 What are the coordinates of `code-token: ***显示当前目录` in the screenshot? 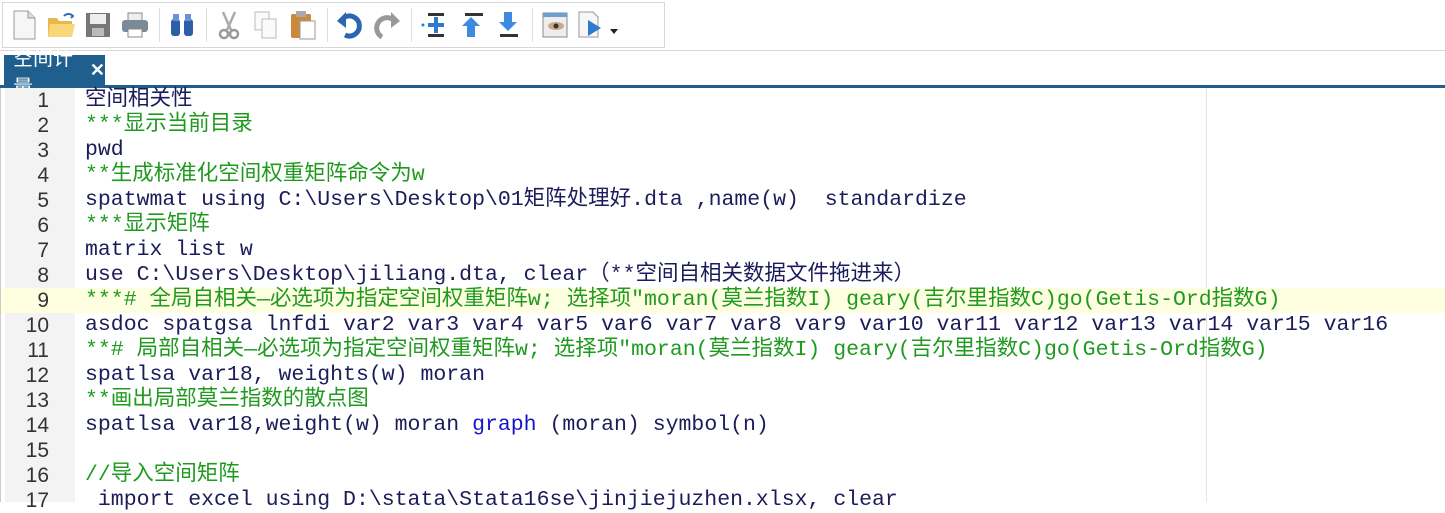 It's located at (169, 125).